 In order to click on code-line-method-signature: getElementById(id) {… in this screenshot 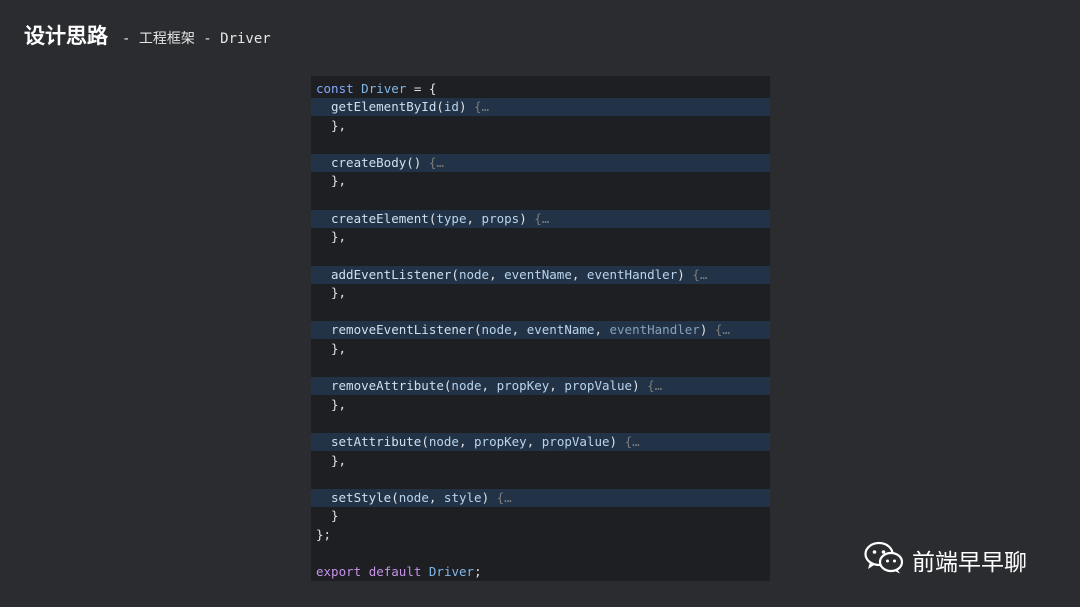, I will do `click(540, 107)`.